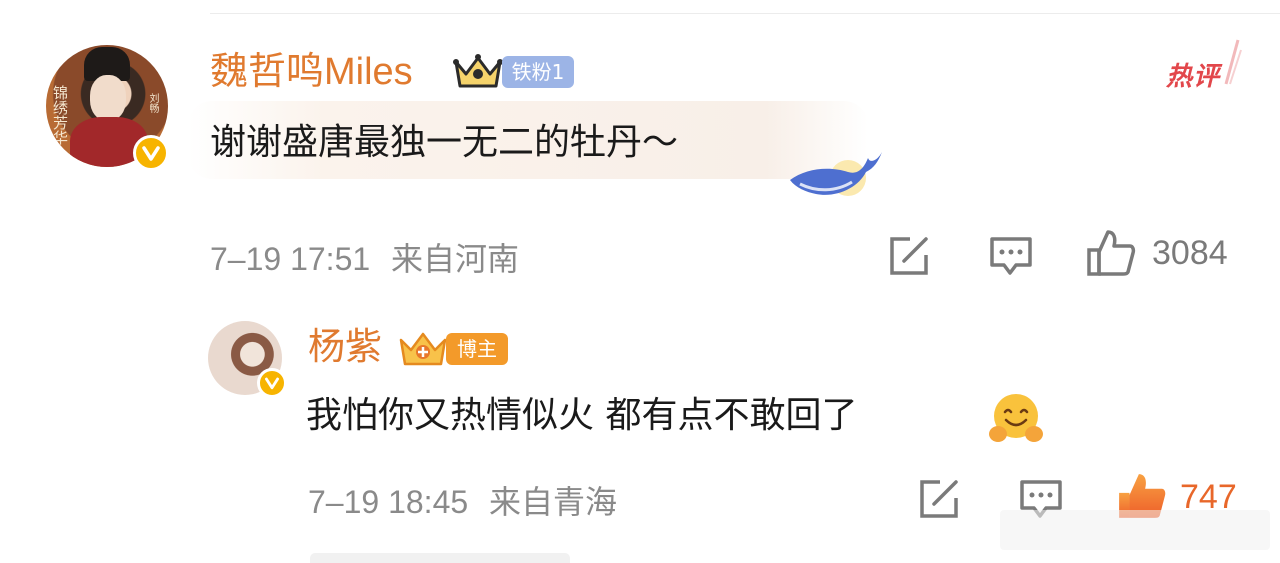  What do you see at coordinates (1232, 62) in the screenshot?
I see `hot-tag-decoration-icon` at bounding box center [1232, 62].